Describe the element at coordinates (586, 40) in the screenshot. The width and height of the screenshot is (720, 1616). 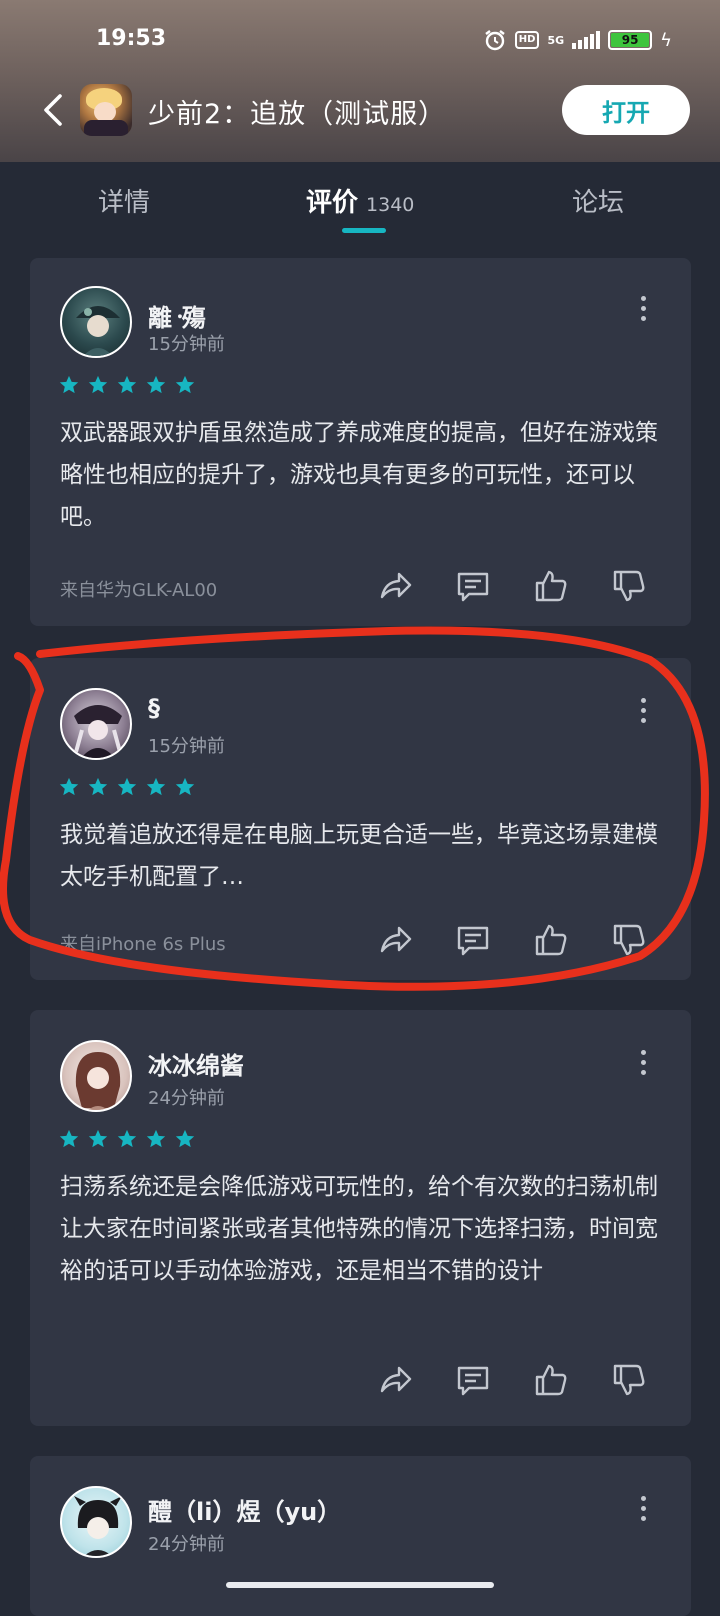
I see `signal-icon` at that location.